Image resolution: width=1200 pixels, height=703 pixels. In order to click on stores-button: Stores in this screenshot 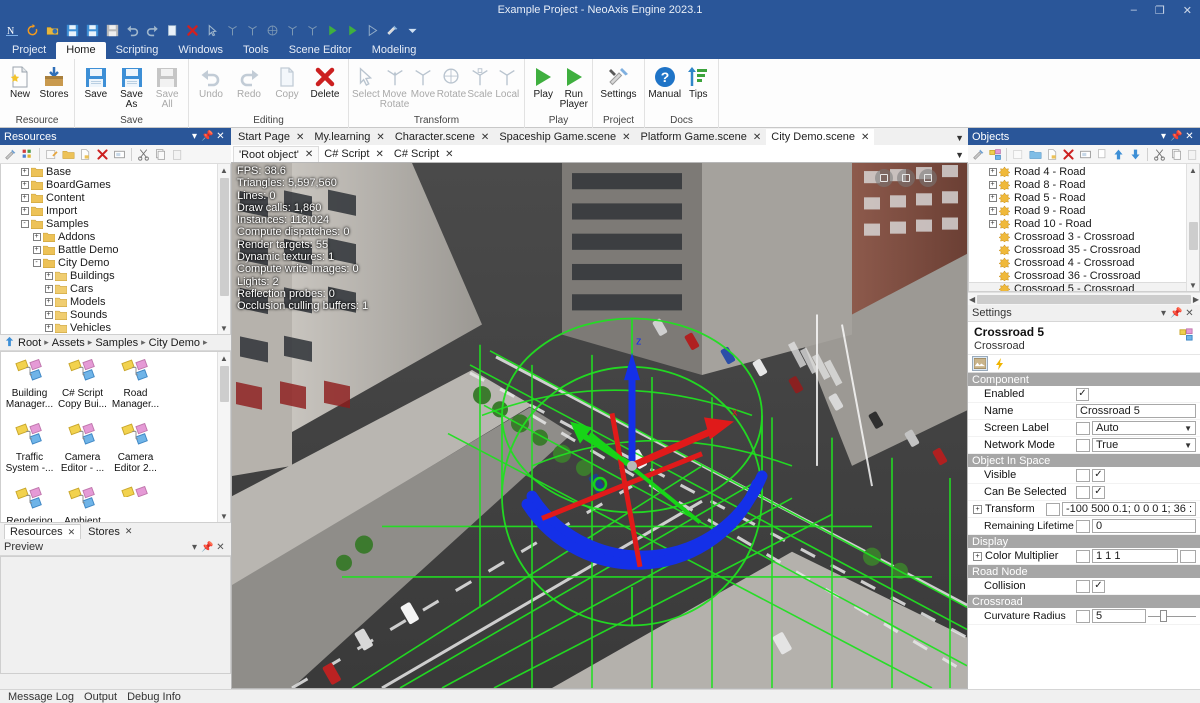, I will do `click(54, 81)`.